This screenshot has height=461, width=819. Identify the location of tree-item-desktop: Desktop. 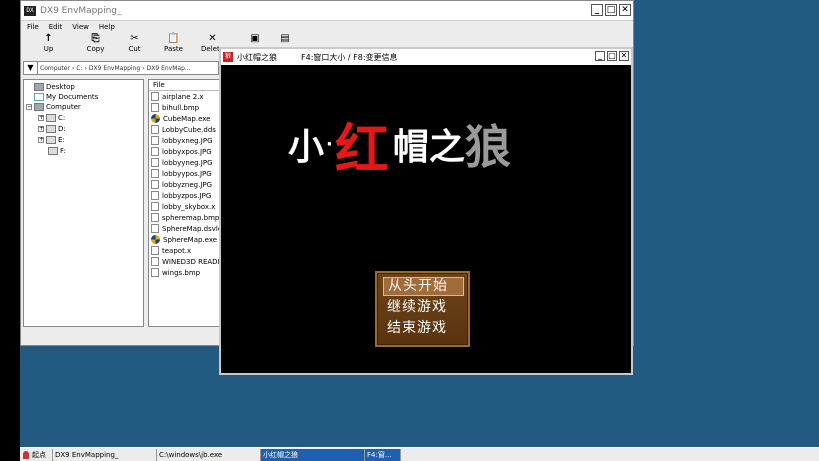
(54, 87).